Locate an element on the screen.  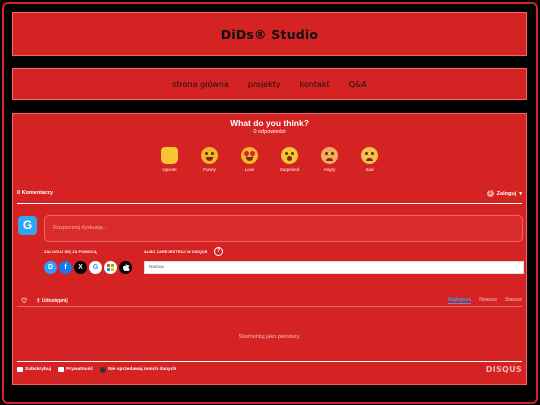
lock-icon is located at coordinates (61, 369).